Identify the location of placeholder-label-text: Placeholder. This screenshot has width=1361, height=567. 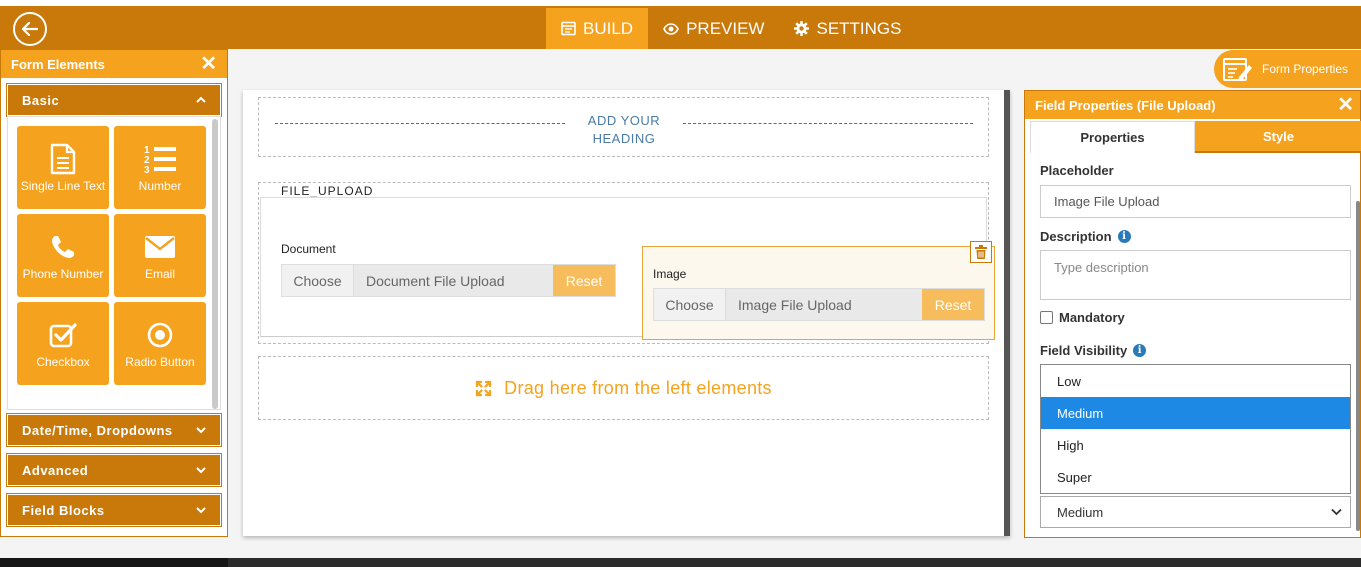
(1077, 170).